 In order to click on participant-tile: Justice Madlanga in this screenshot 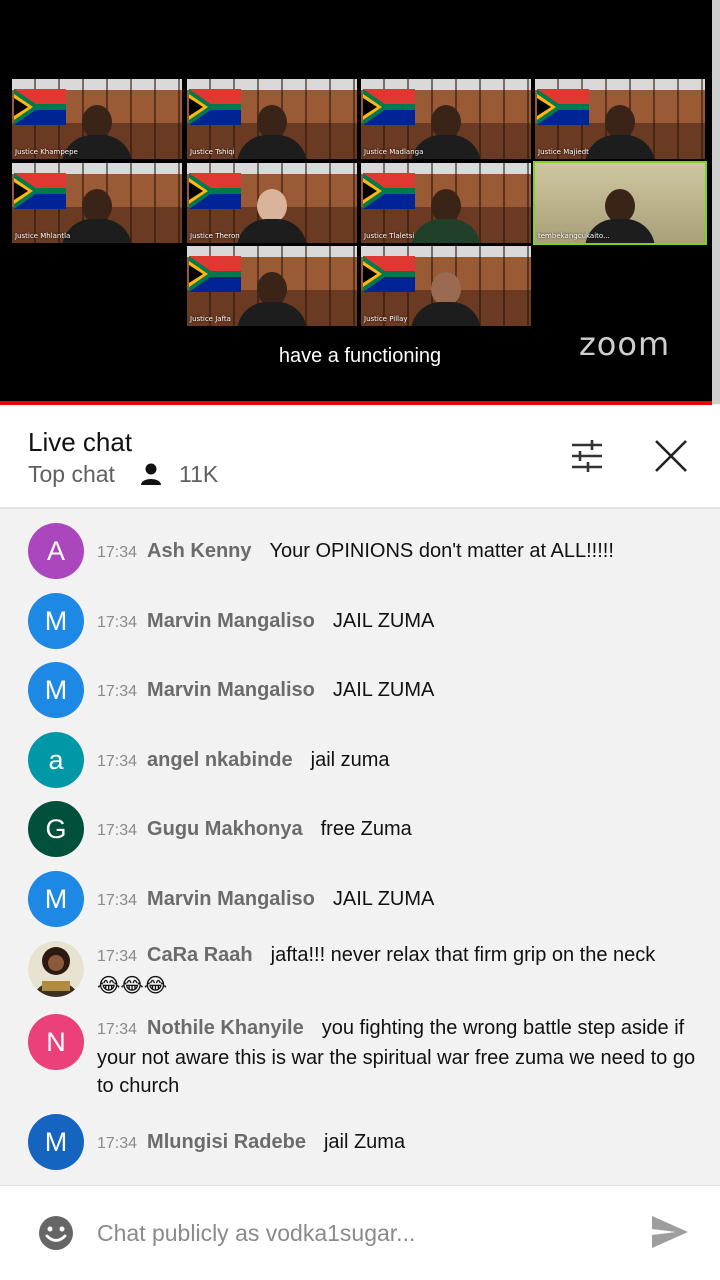, I will do `click(446, 119)`.